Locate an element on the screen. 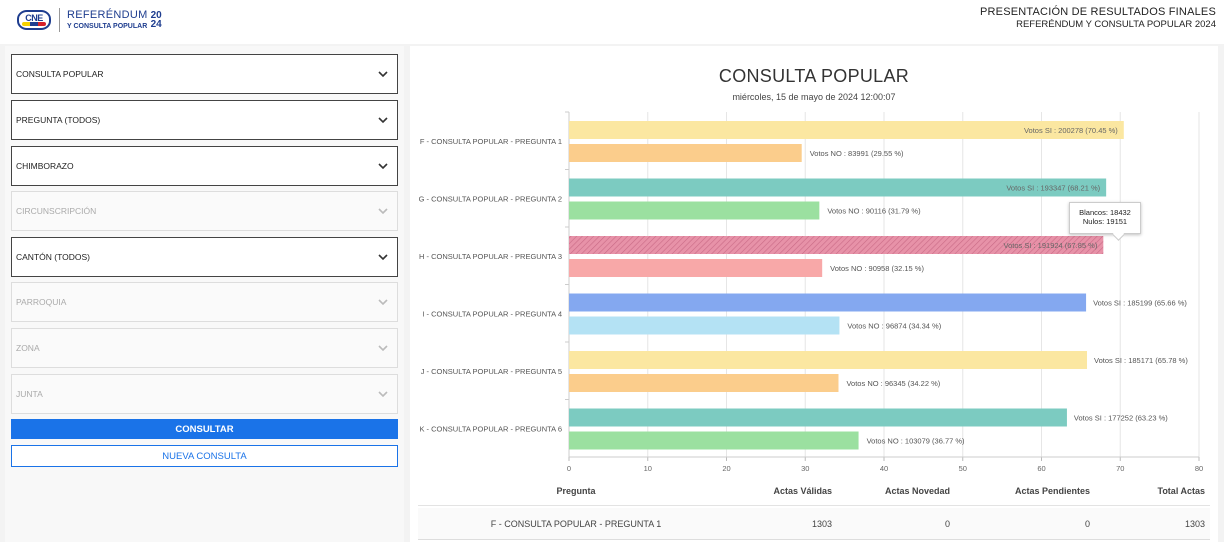 The height and width of the screenshot is (542, 1224). filter-label: JUNTA is located at coordinates (29, 394).